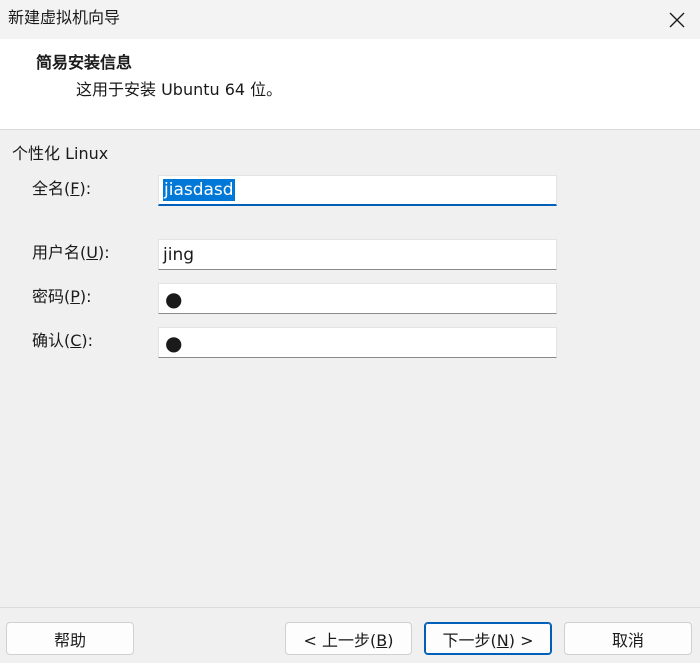 The image size is (700, 663). I want to click on header-panel: 简易安装信息 这用于安装 Ubuntu 64 位。, so click(350, 84).